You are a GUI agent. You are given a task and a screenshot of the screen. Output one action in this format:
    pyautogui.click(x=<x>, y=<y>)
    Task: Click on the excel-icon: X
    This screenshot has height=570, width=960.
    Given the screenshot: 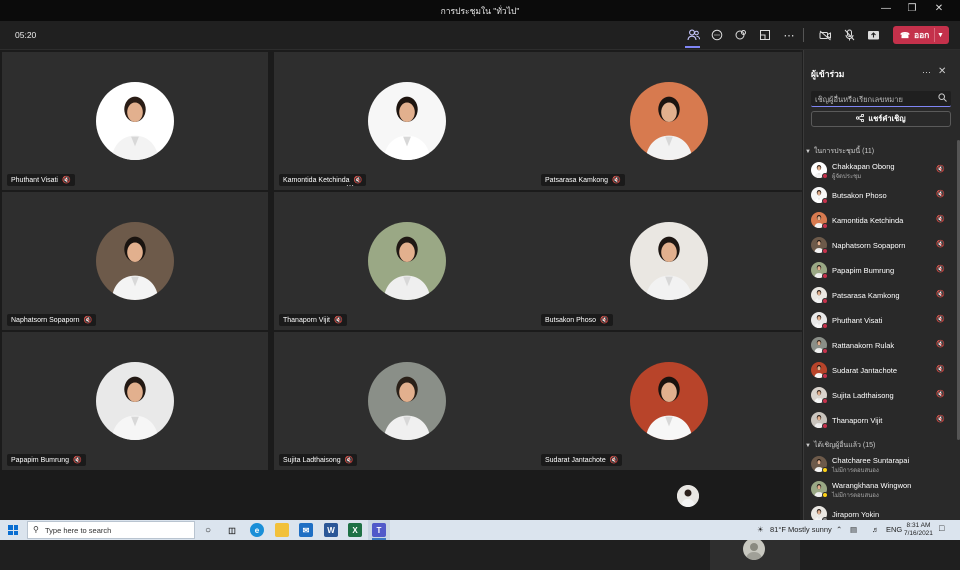 What is the action you would take?
    pyautogui.click(x=355, y=530)
    